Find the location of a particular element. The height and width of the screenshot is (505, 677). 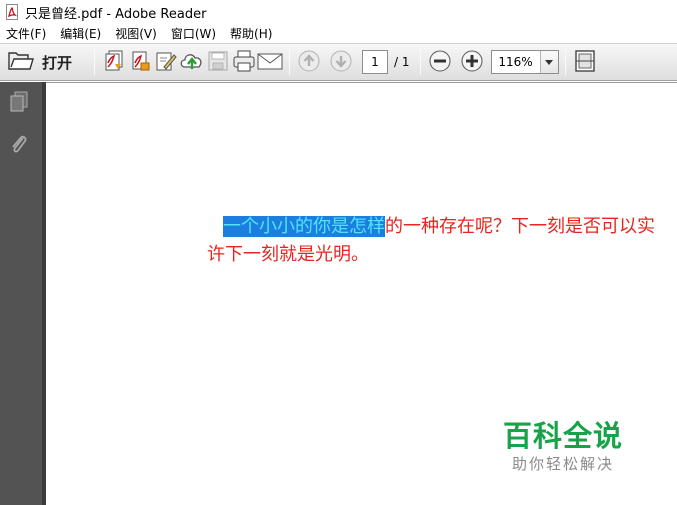

toolbar: 打开 1 / 1 116% is located at coordinates (338, 62).